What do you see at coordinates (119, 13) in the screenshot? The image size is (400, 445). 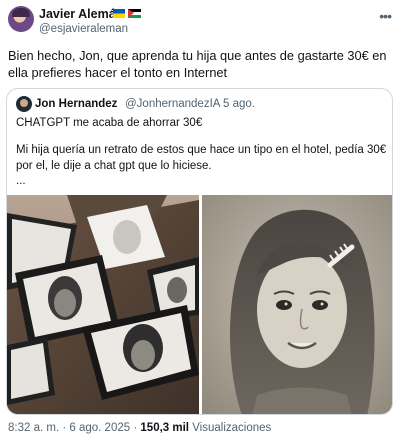 I see `ukraine-flag-icon` at bounding box center [119, 13].